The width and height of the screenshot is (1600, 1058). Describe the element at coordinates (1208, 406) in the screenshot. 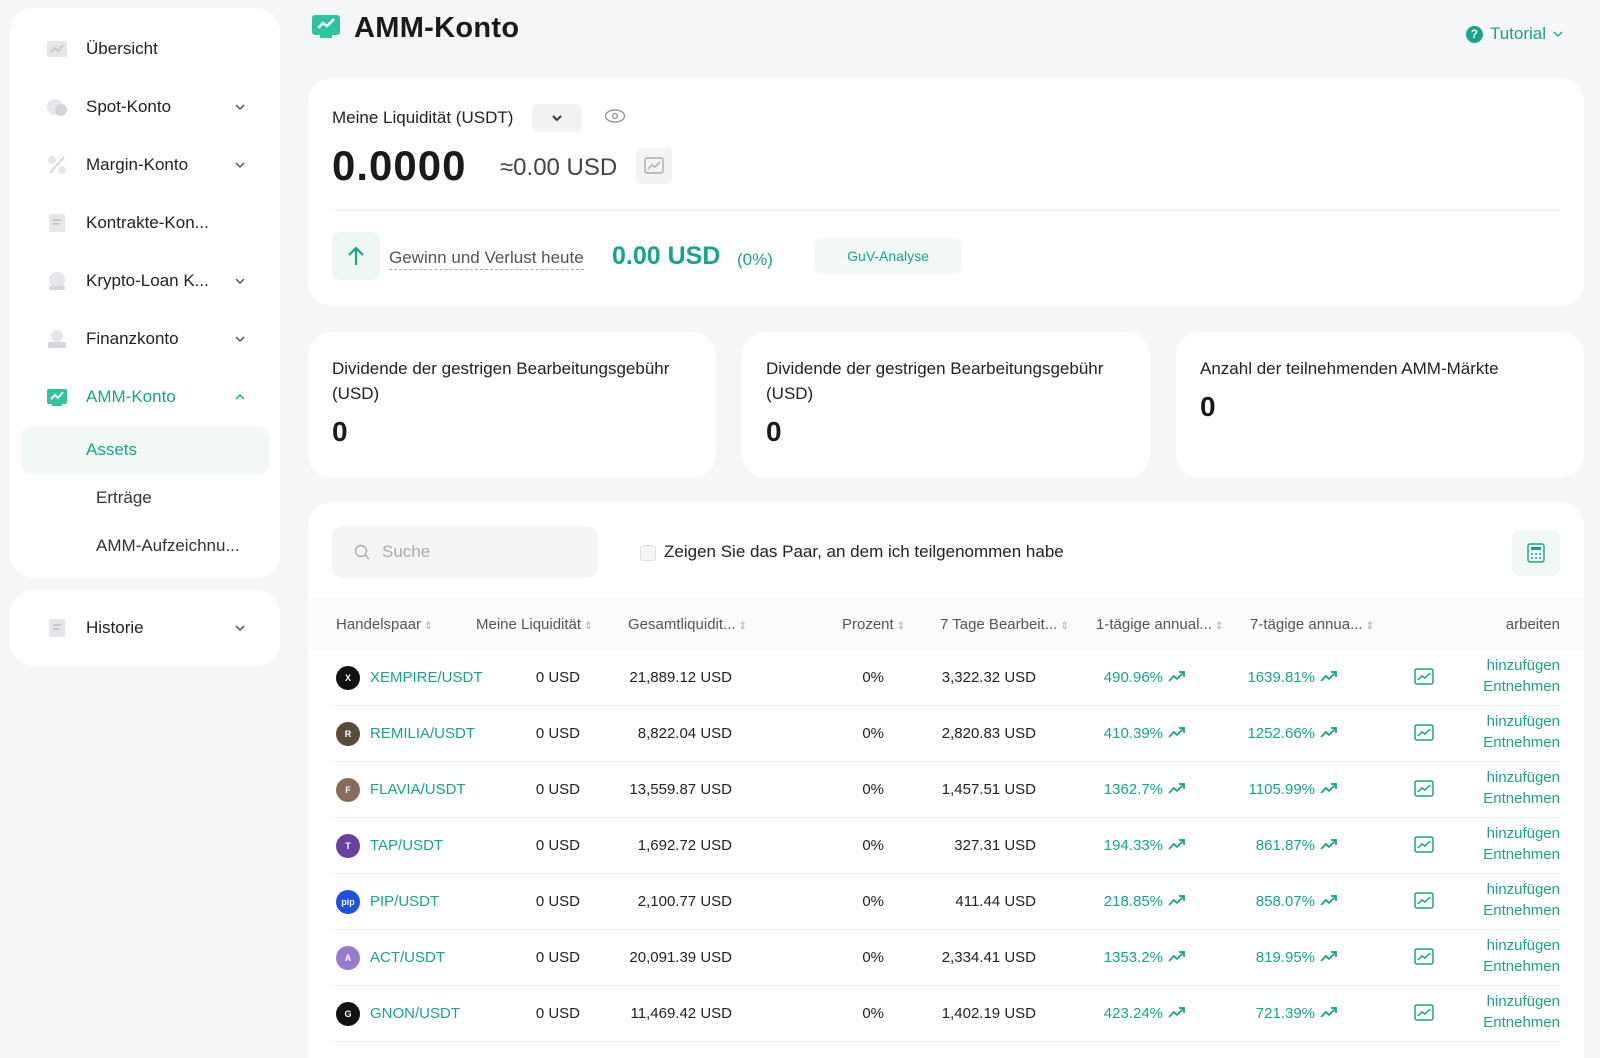

I see `stat-value: 0` at that location.